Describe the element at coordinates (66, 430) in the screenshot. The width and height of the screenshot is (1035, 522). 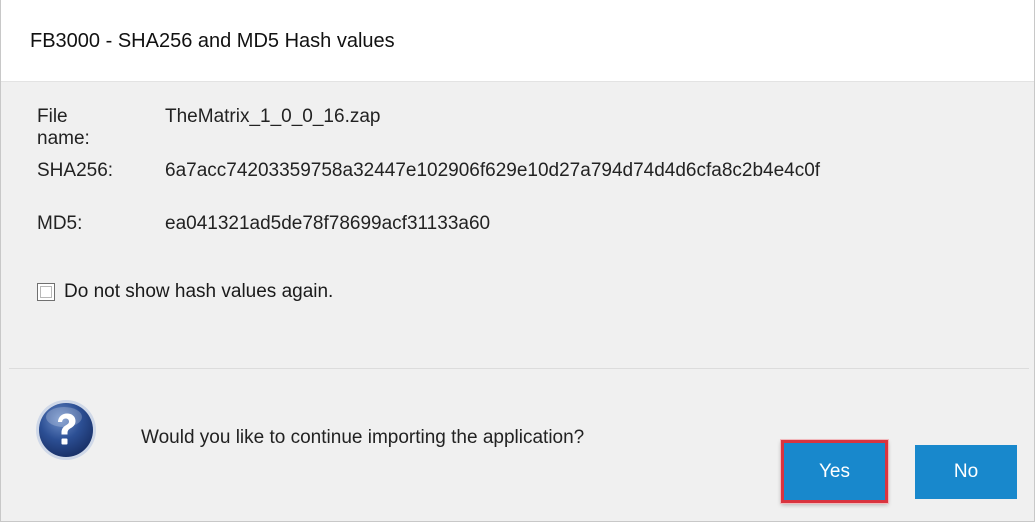
I see `question-icon` at that location.